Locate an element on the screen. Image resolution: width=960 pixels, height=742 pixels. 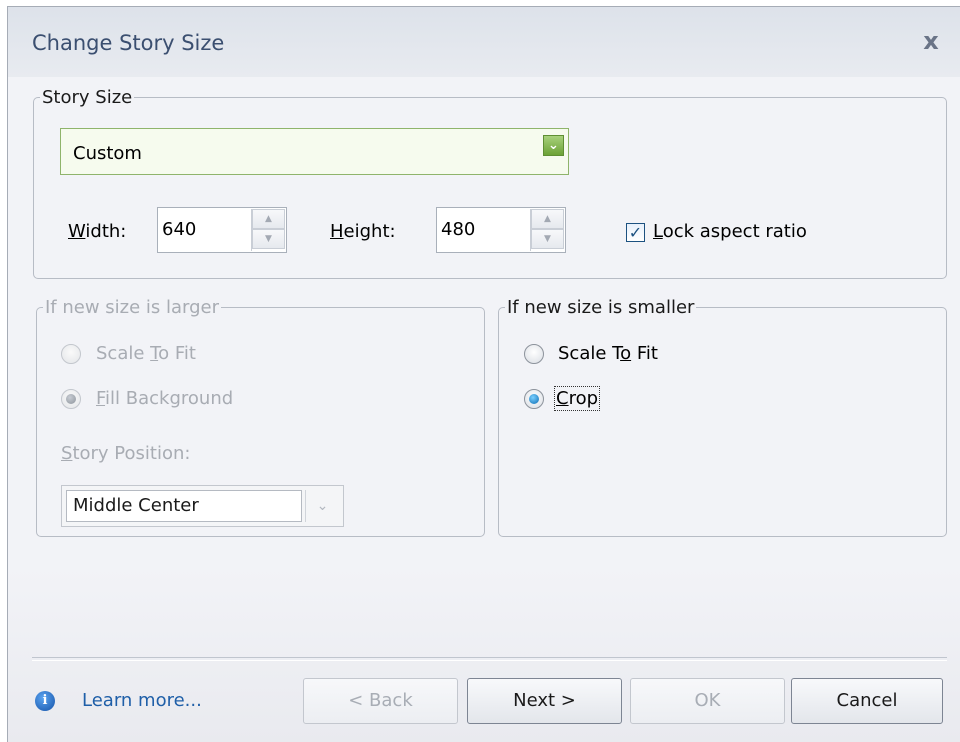
title-bar: Change Story Size x is located at coordinates (484, 42).